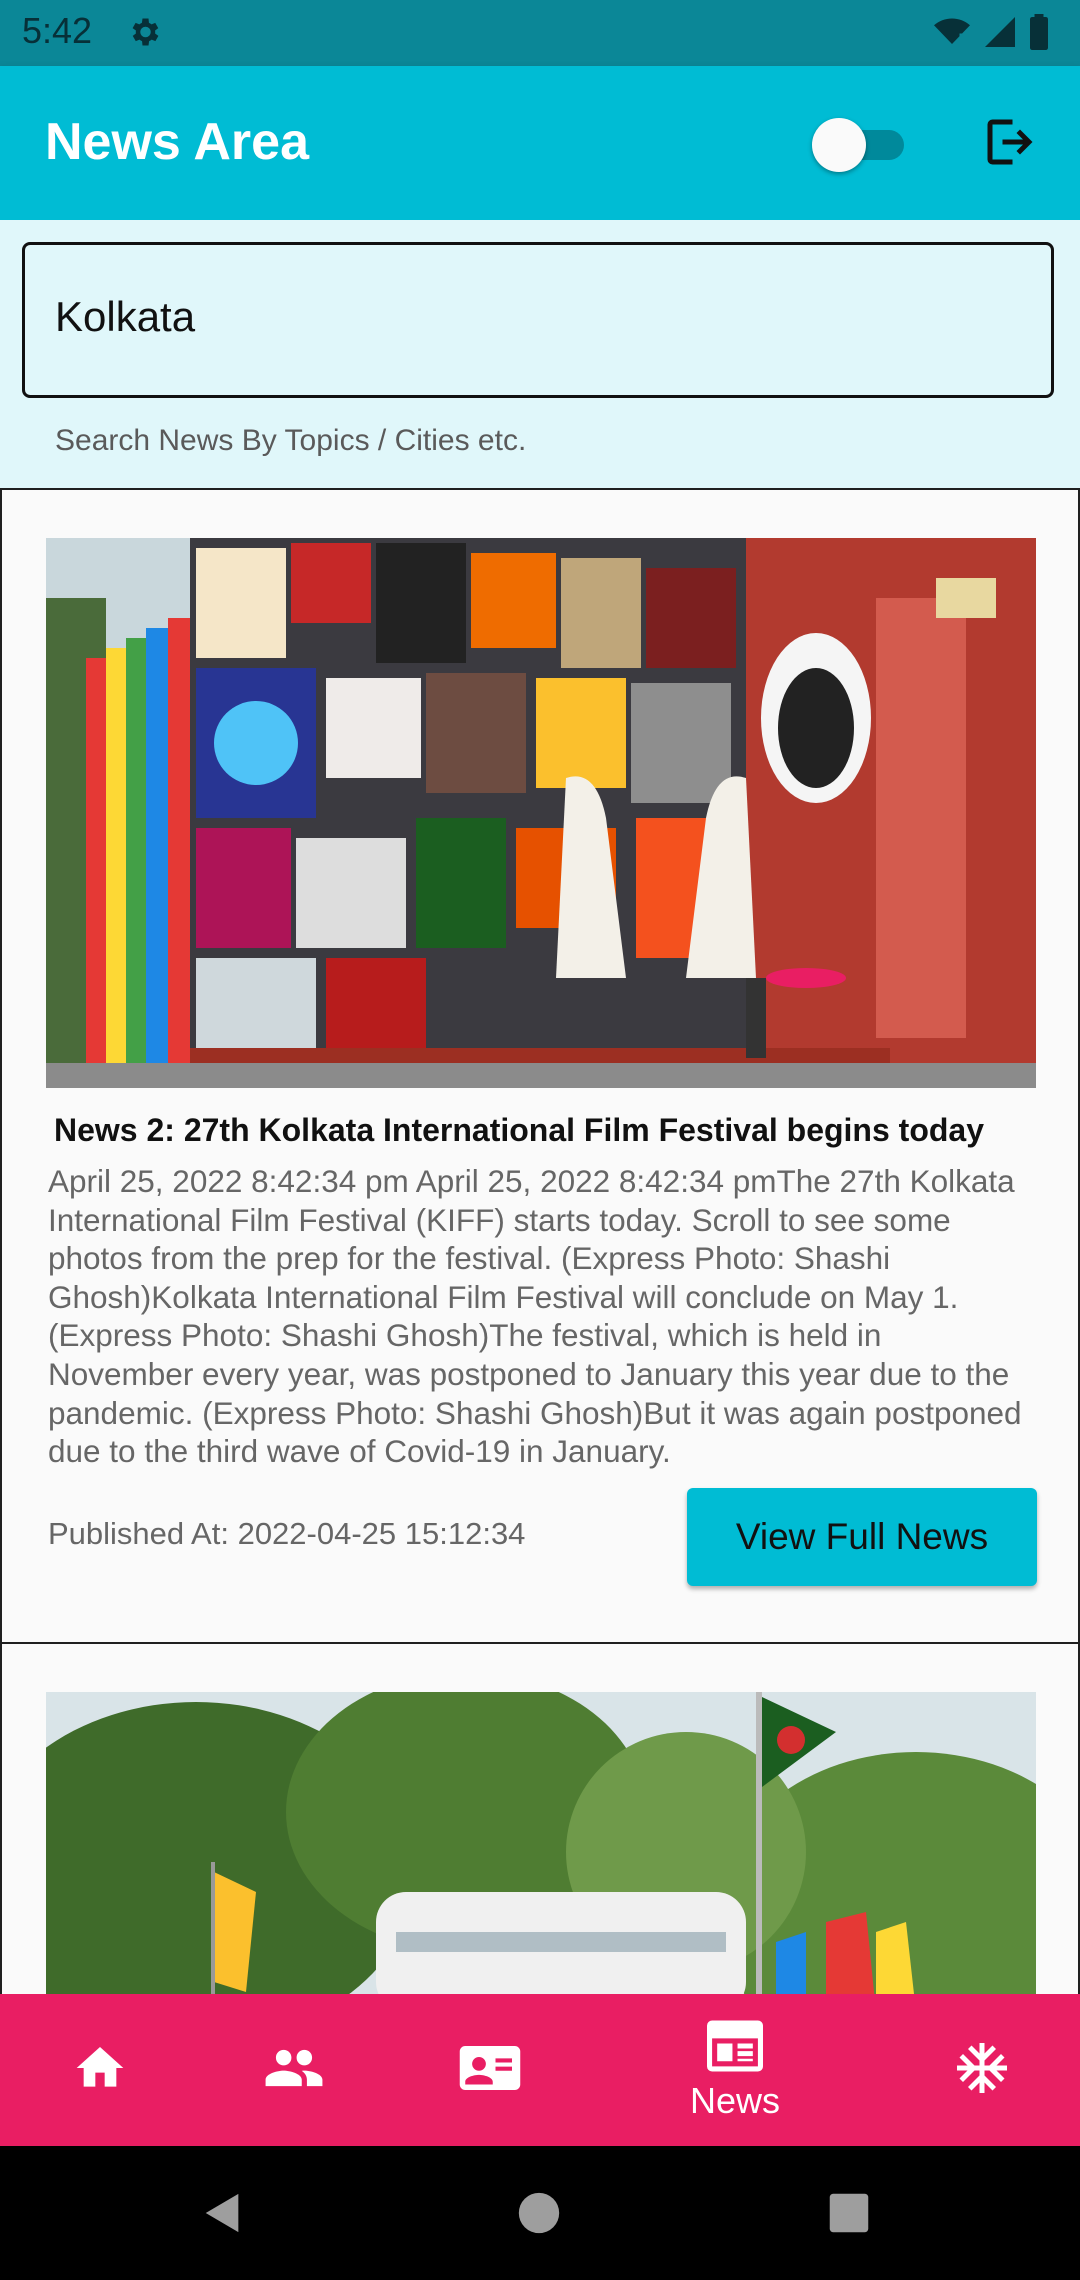 The image size is (1080, 2280). I want to click on cell-signal-icon, so click(1000, 34).